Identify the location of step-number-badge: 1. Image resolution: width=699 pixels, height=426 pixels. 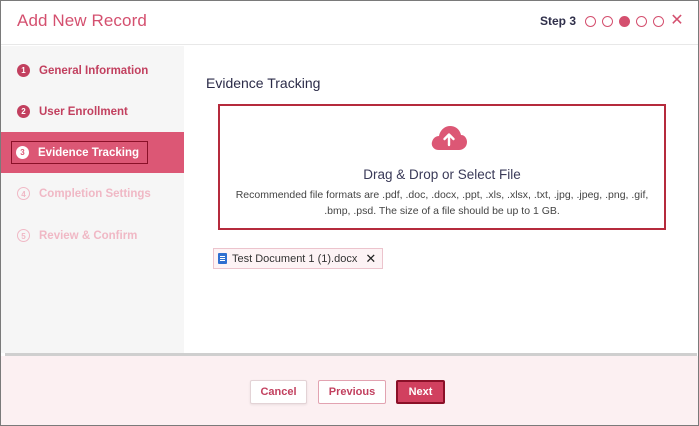
(23, 70).